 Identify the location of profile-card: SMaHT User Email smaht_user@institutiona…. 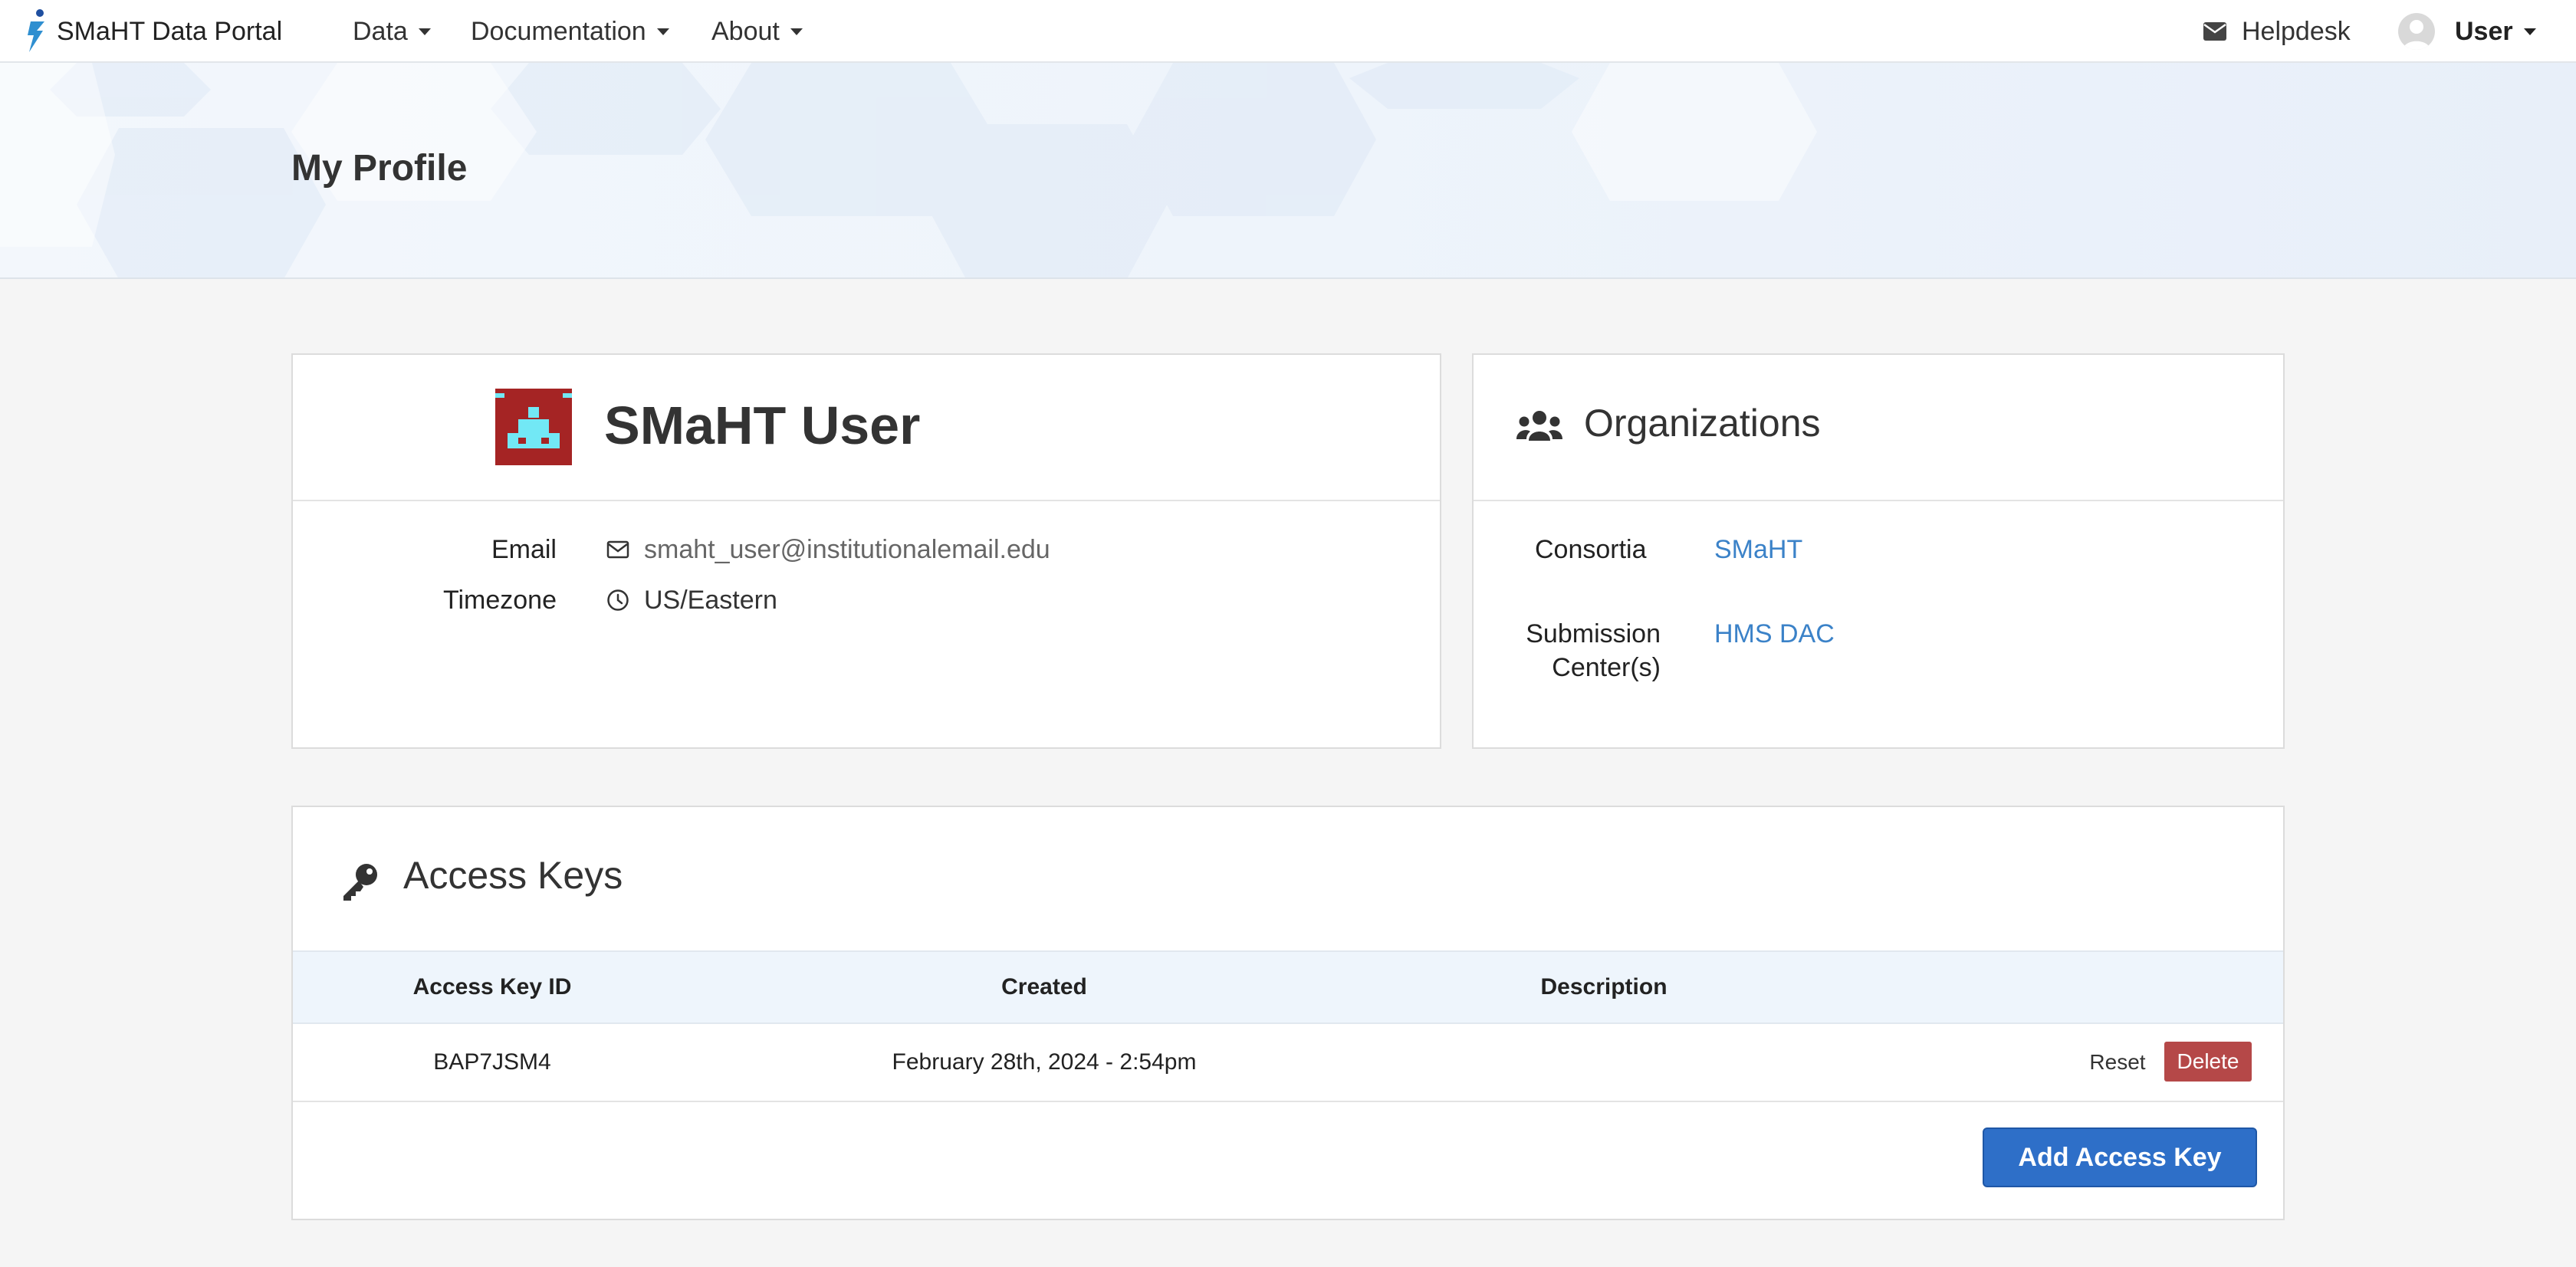
(866, 551).